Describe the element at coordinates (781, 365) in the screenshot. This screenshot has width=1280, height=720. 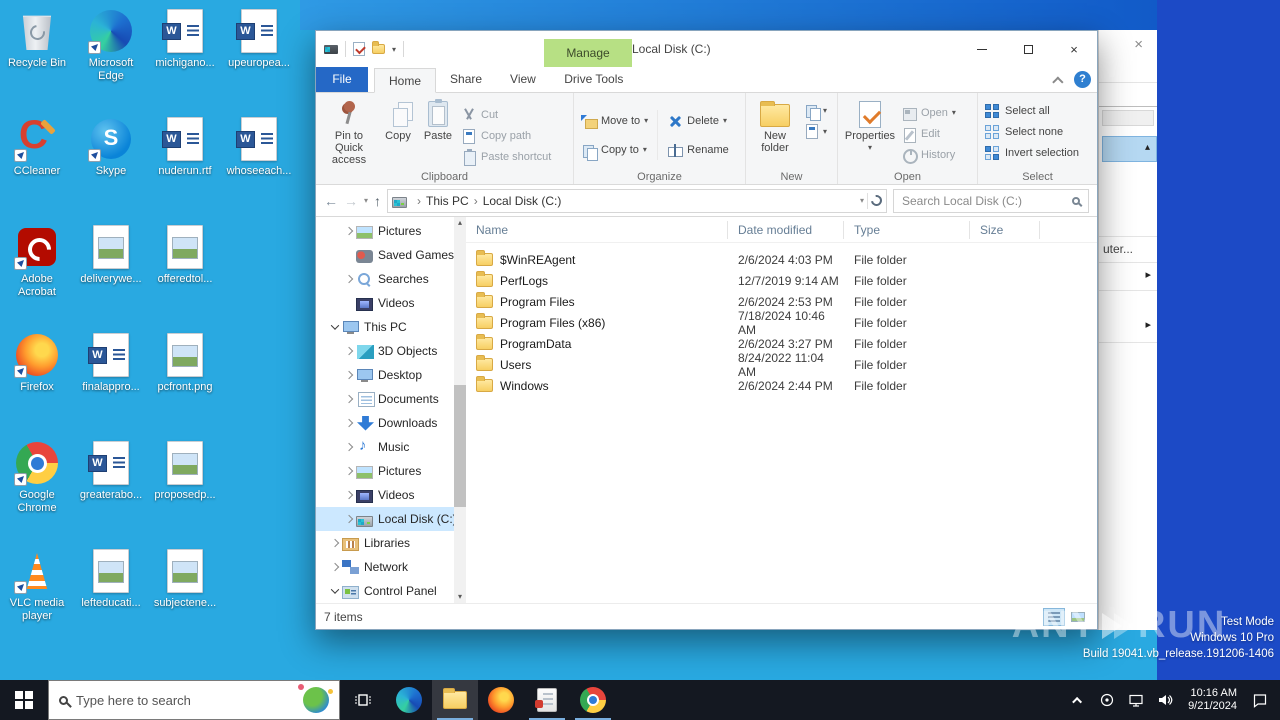
I see `file-row-users: Users 8/24/2022 11:04 AM File folder` at that location.